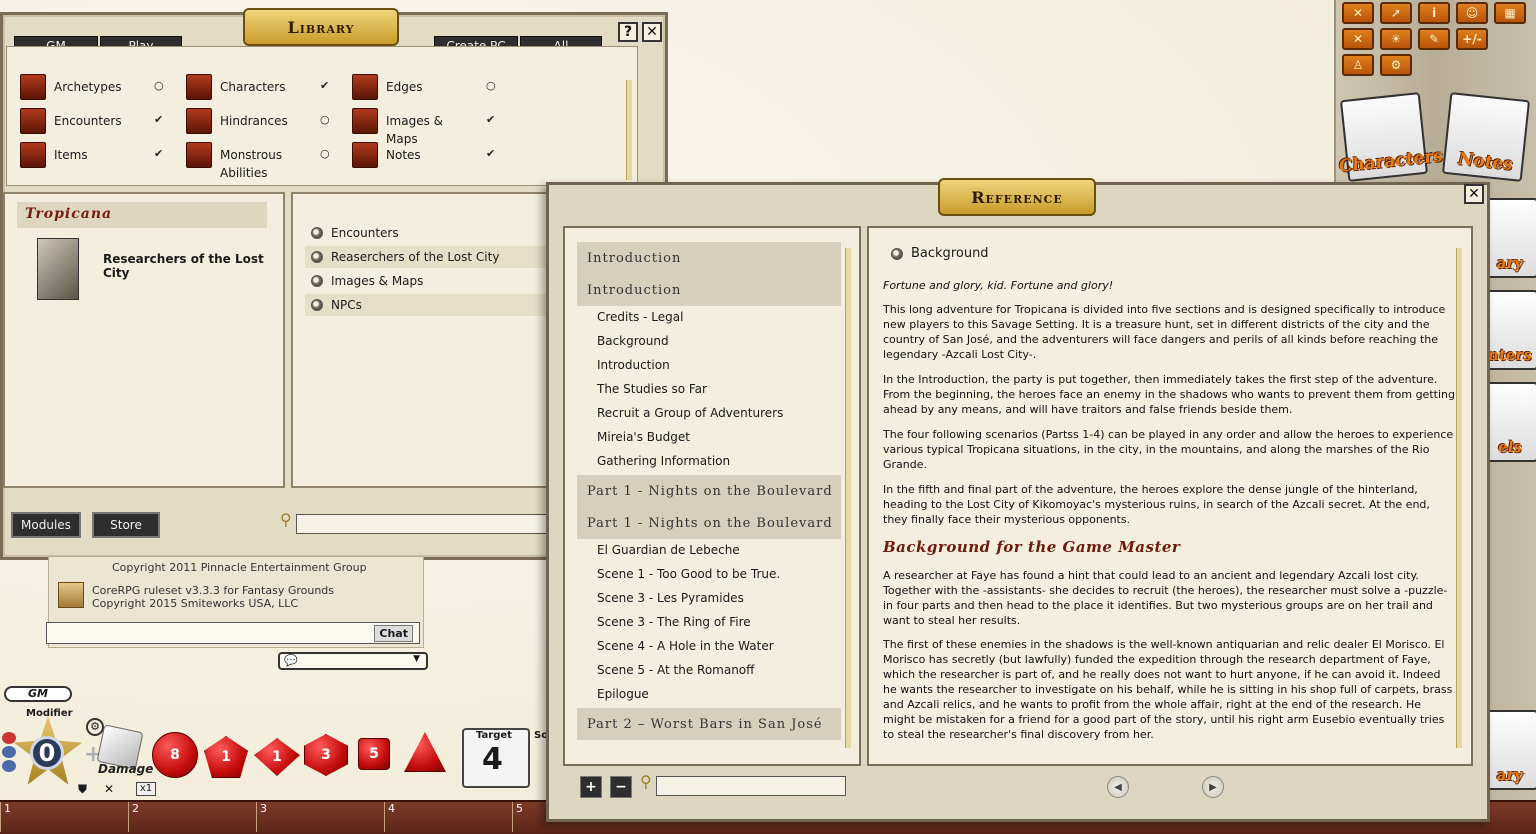 The width and height of the screenshot is (1536, 834). What do you see at coordinates (424, 87) in the screenshot?
I see `category-edges: Edges ○` at bounding box center [424, 87].